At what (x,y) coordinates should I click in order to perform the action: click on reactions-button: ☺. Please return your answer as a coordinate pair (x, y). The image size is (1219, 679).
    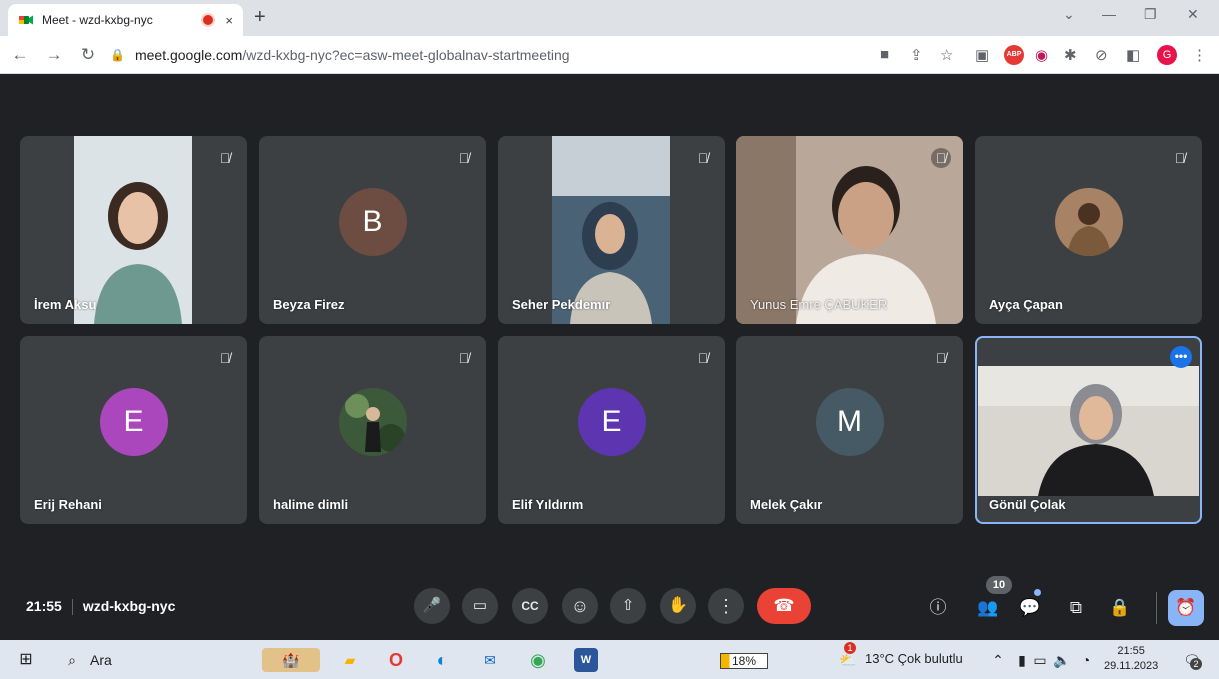
    Looking at the image, I should click on (580, 606).